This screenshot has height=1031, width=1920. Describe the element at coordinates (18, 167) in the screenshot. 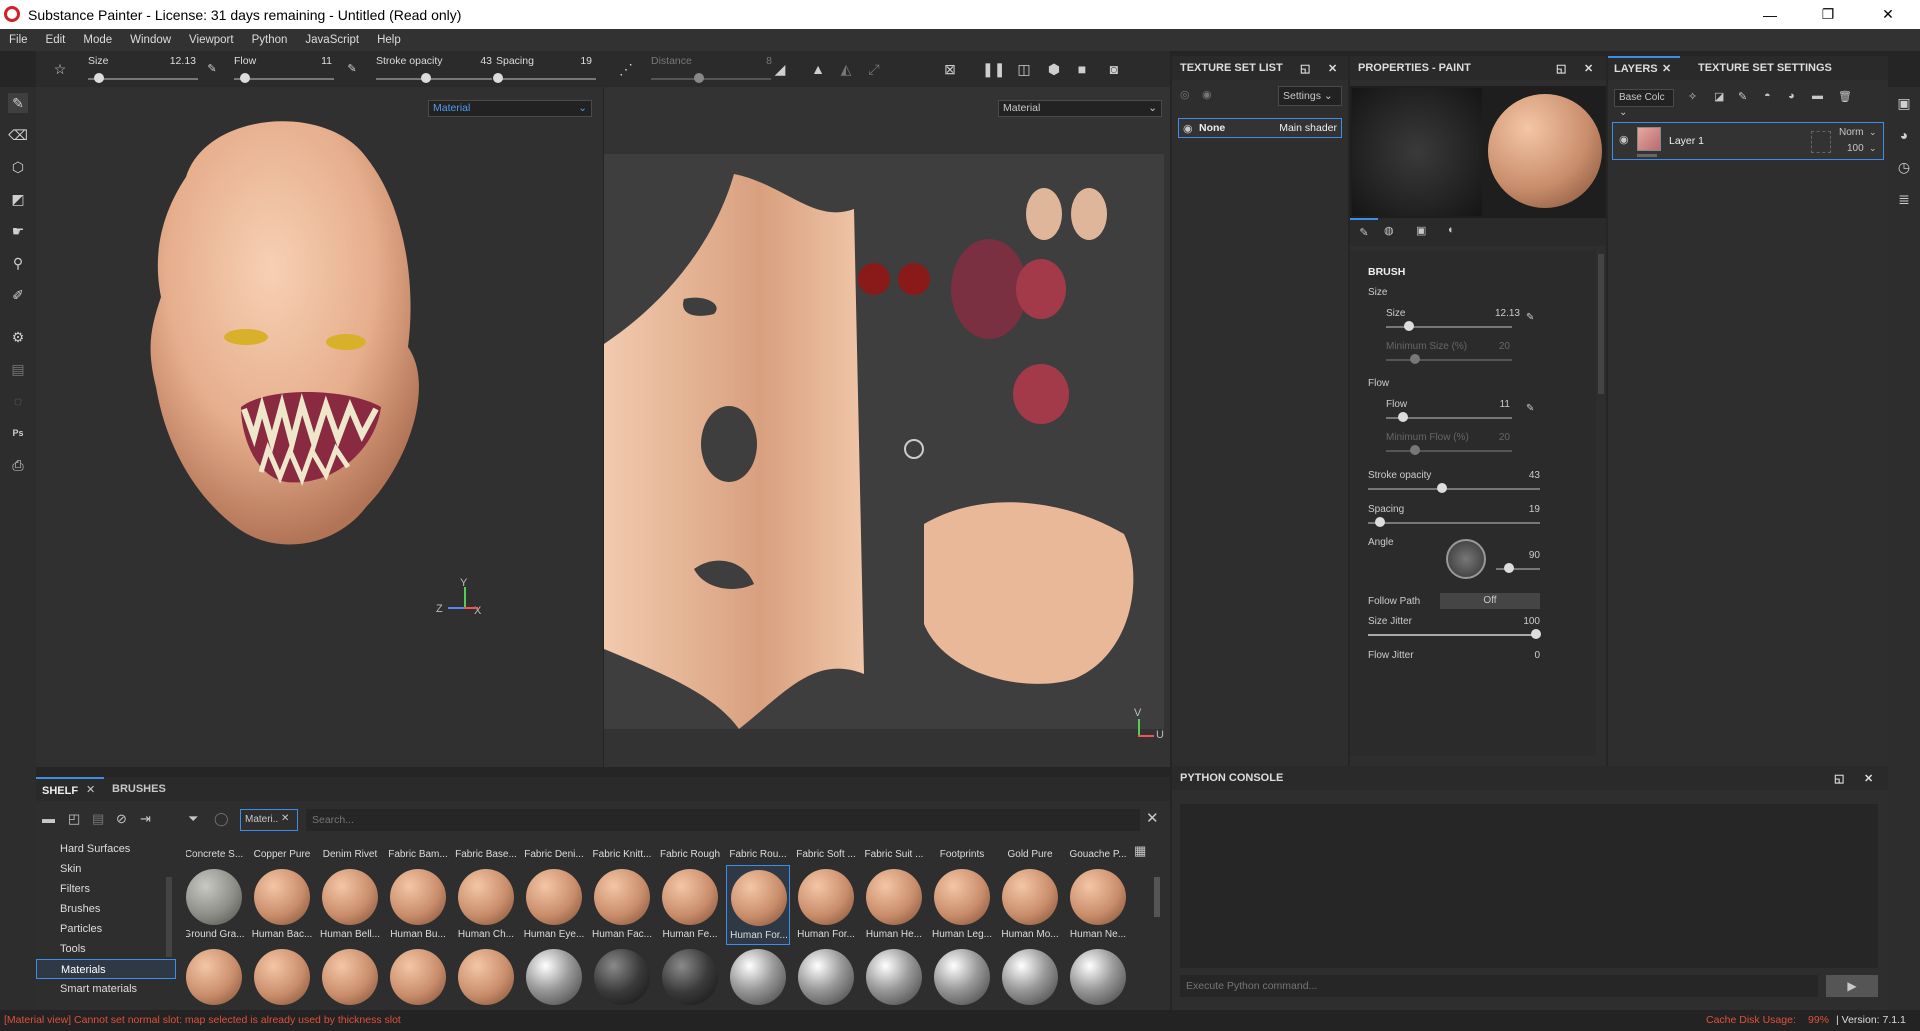

I see `projection-icon: ⬡` at that location.